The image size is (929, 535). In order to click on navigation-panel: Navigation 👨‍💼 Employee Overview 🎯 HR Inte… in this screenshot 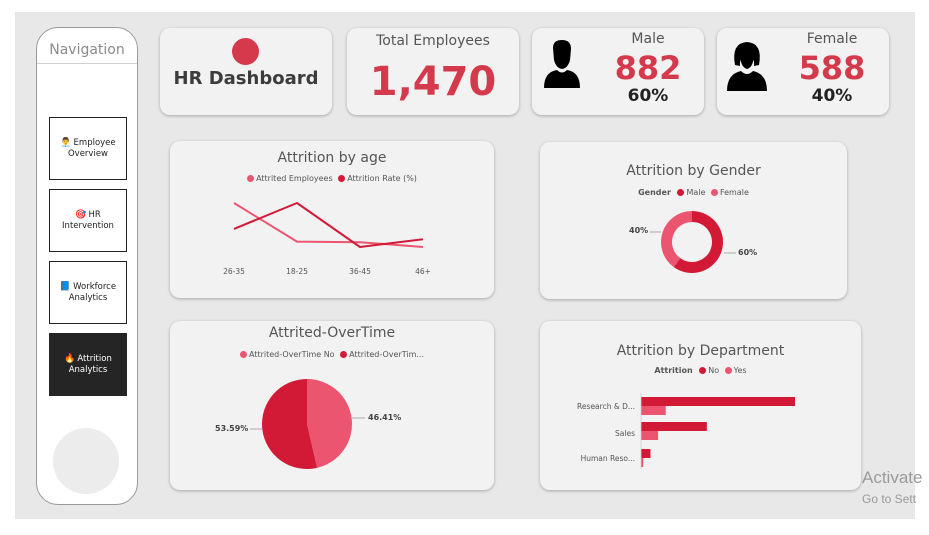, I will do `click(87, 266)`.